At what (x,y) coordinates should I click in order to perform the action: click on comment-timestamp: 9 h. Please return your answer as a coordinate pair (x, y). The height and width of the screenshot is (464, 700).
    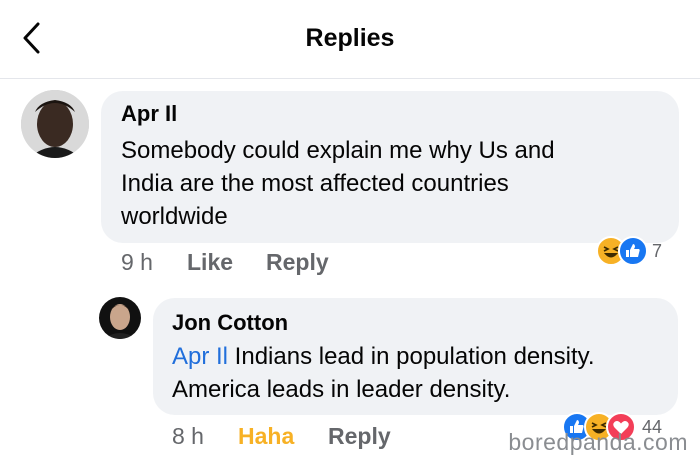
    Looking at the image, I should click on (137, 262).